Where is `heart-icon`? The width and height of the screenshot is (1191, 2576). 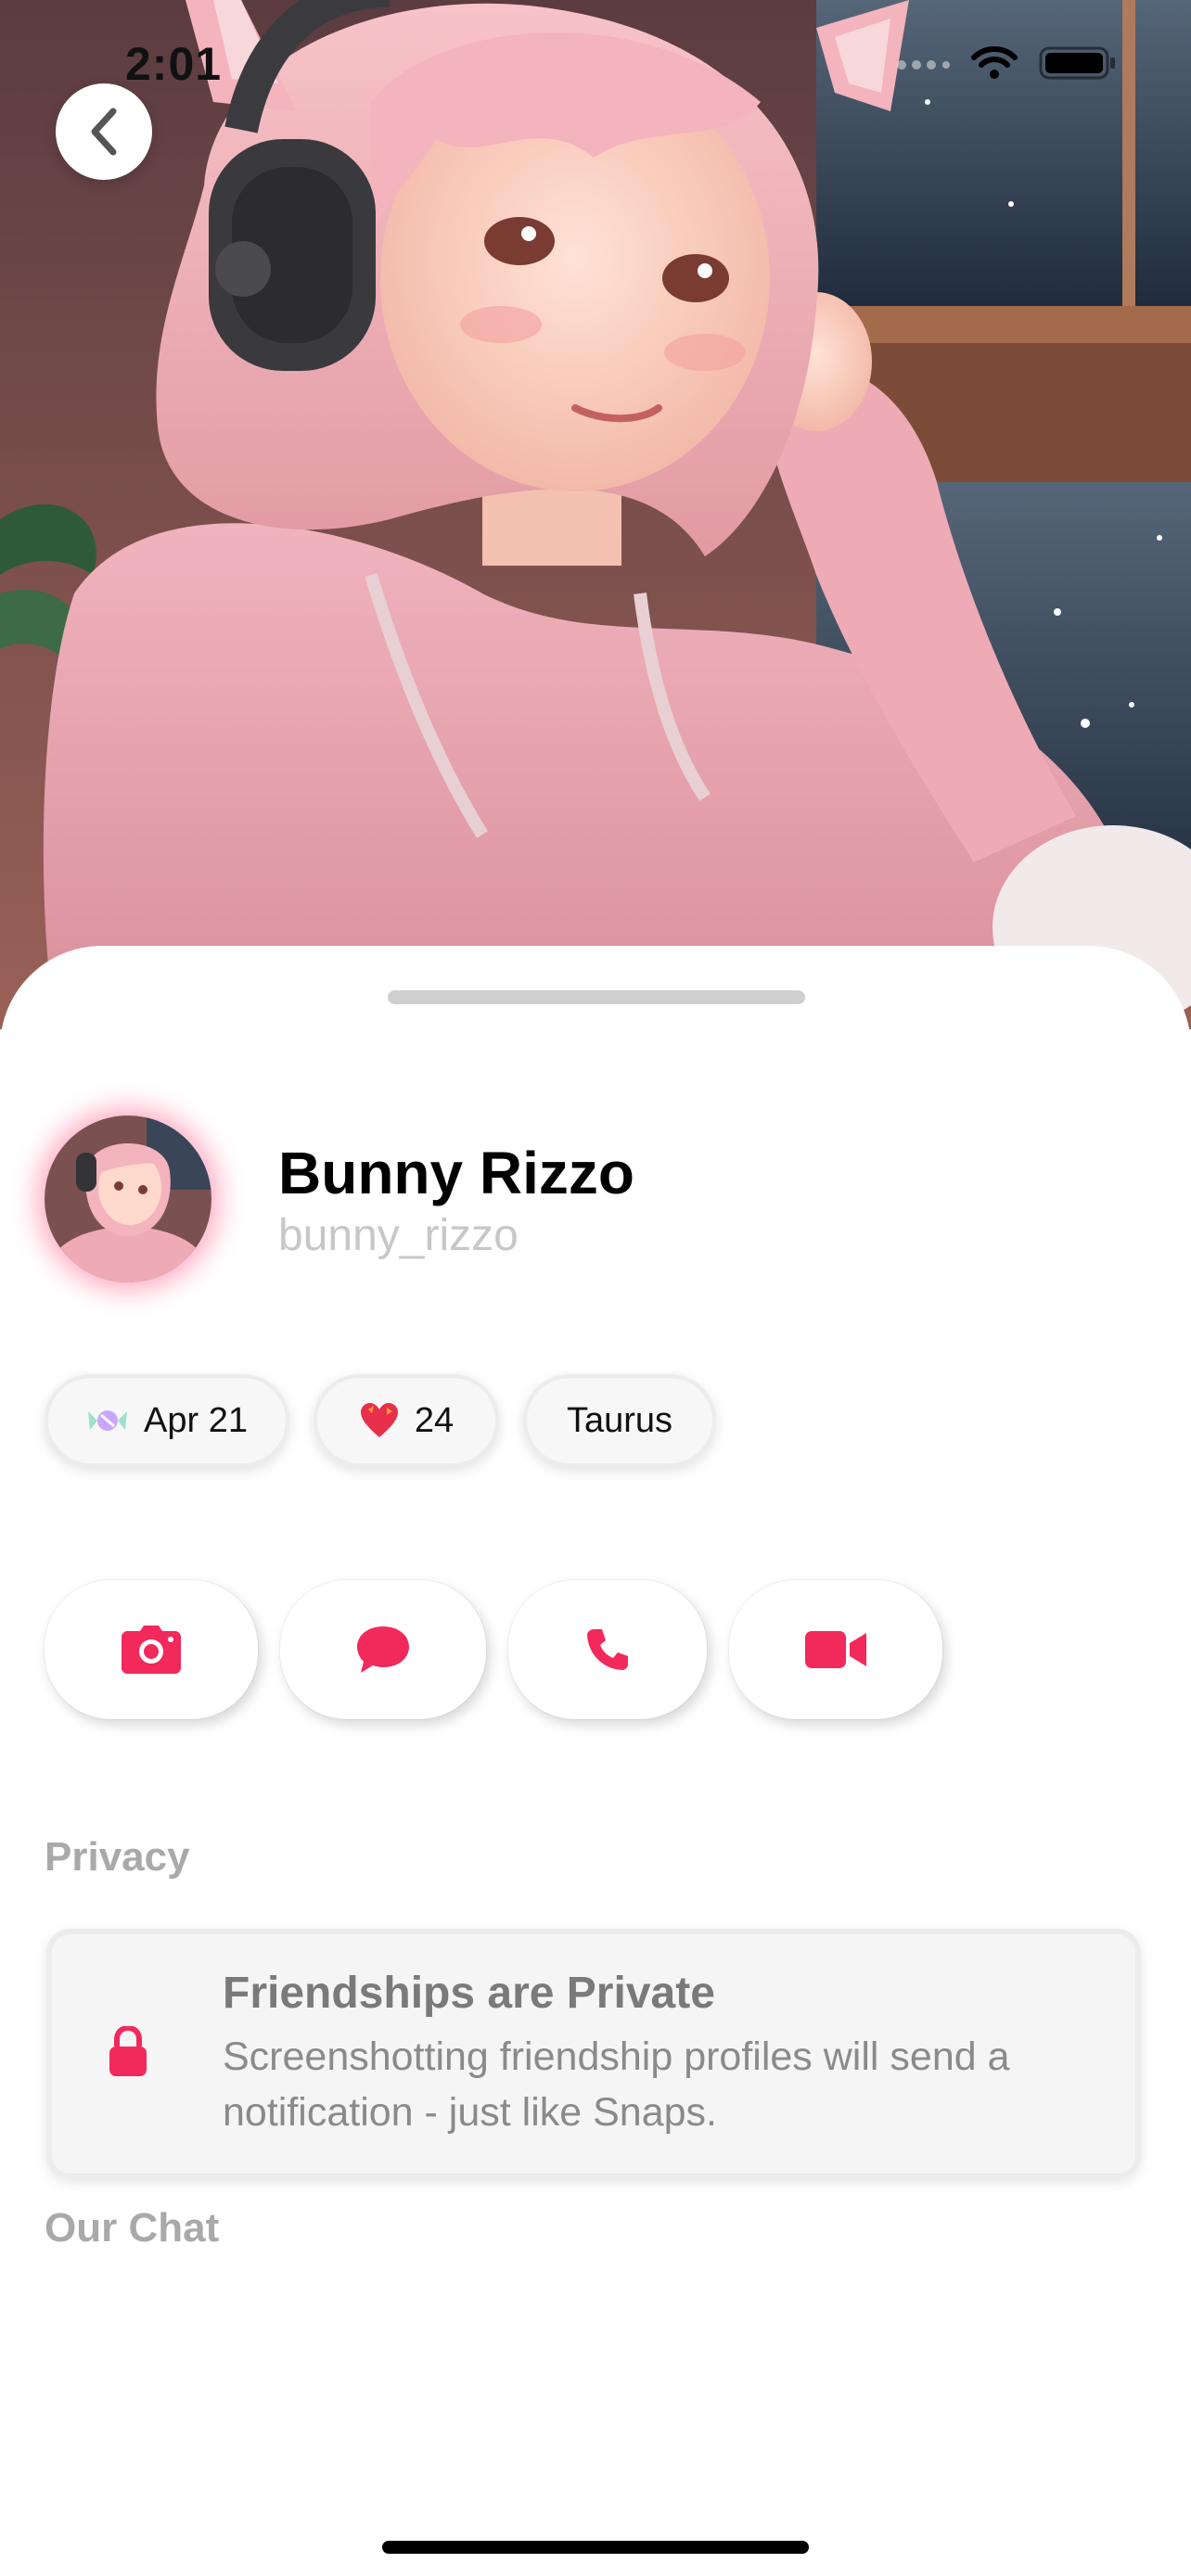 heart-icon is located at coordinates (379, 1420).